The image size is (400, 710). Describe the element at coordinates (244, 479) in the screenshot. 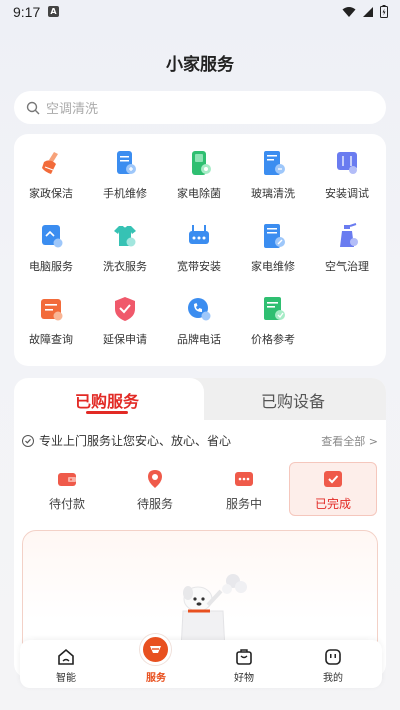

I see `in-progress-icon` at that location.